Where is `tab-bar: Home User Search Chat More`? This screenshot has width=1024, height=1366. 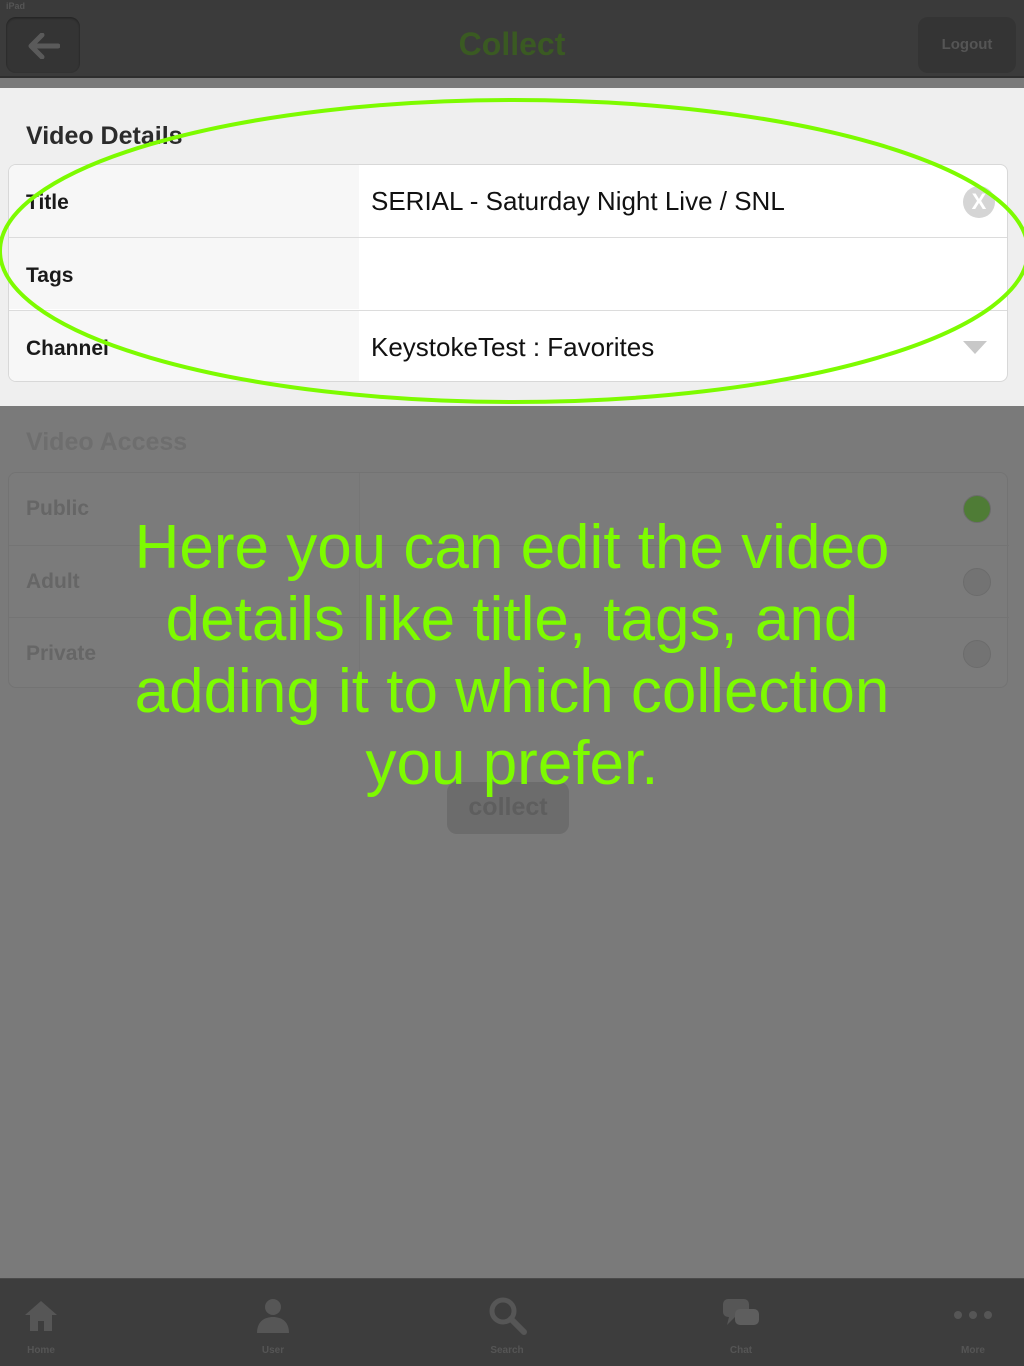 tab-bar: Home User Search Chat More is located at coordinates (512, 1322).